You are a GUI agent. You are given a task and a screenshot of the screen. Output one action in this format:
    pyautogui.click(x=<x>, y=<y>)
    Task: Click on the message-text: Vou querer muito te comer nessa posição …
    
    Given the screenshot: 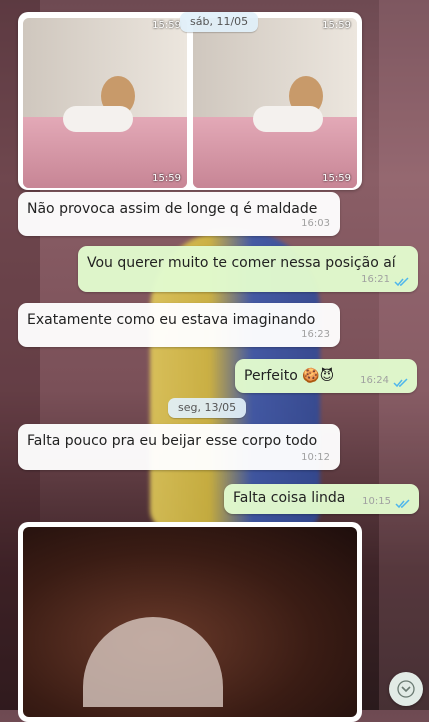 What is the action you would take?
    pyautogui.click(x=241, y=263)
    